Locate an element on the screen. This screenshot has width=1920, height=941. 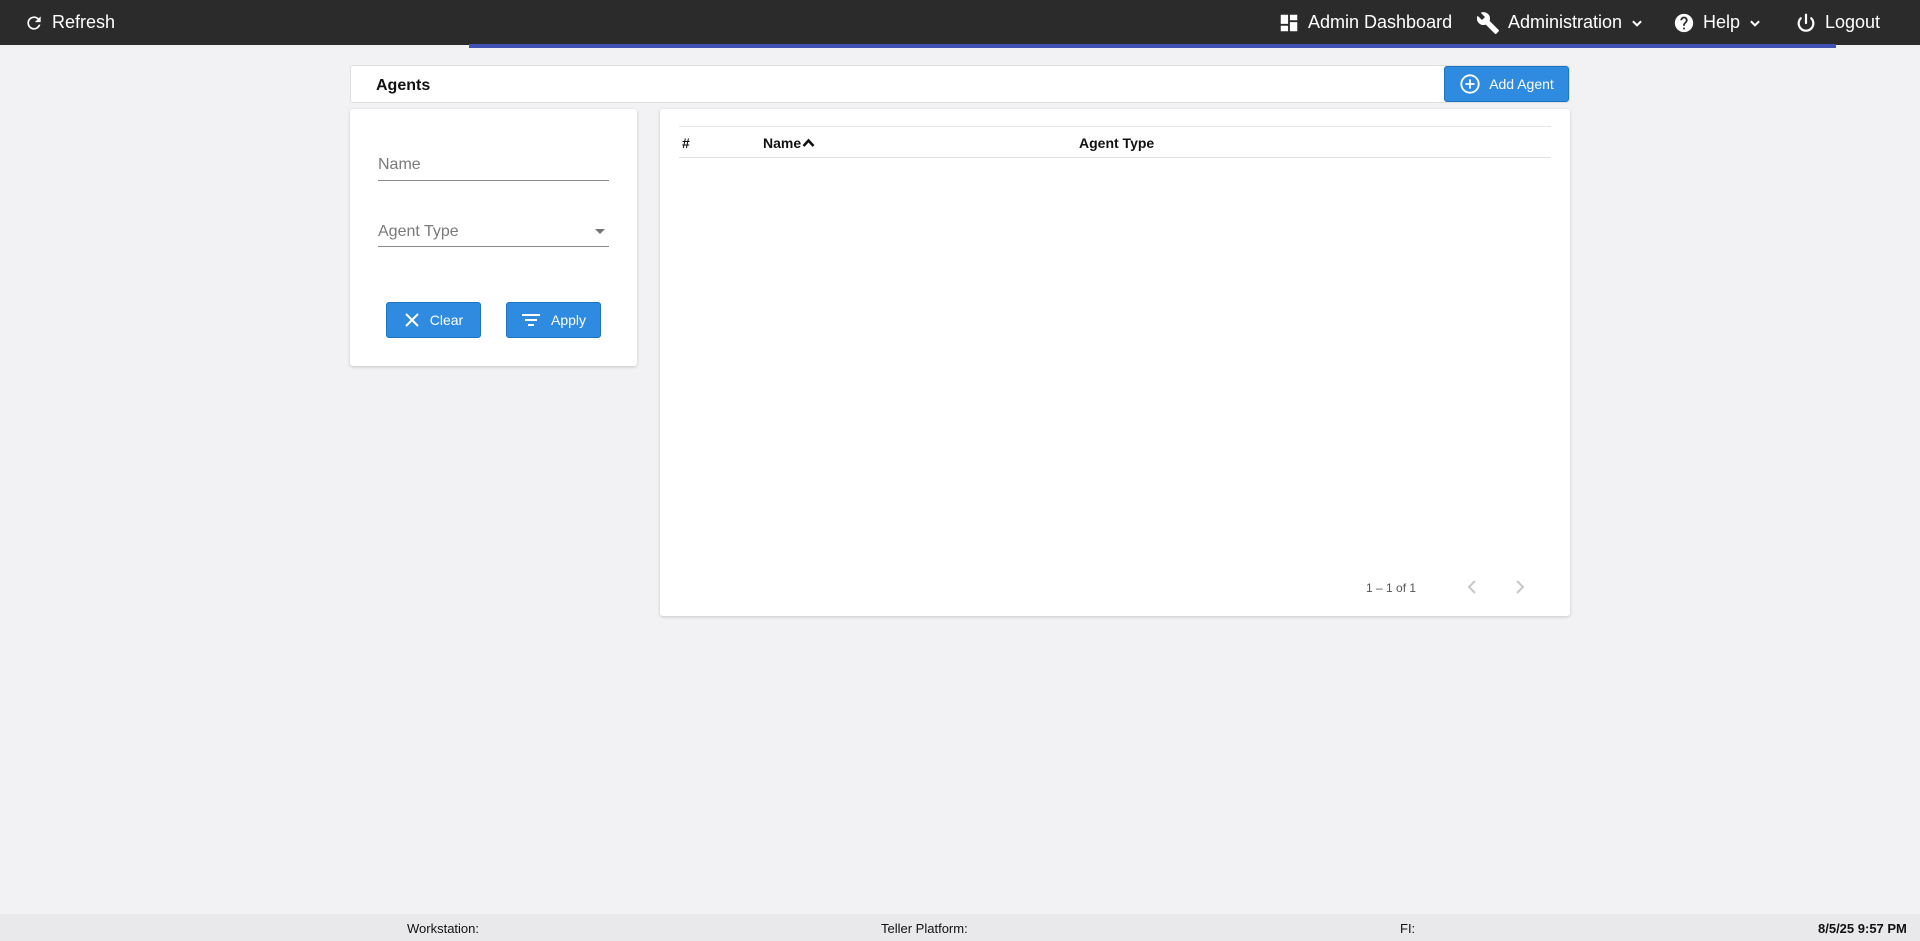
filter-panel: Agent Type Clear Apply is located at coordinates (493, 237).